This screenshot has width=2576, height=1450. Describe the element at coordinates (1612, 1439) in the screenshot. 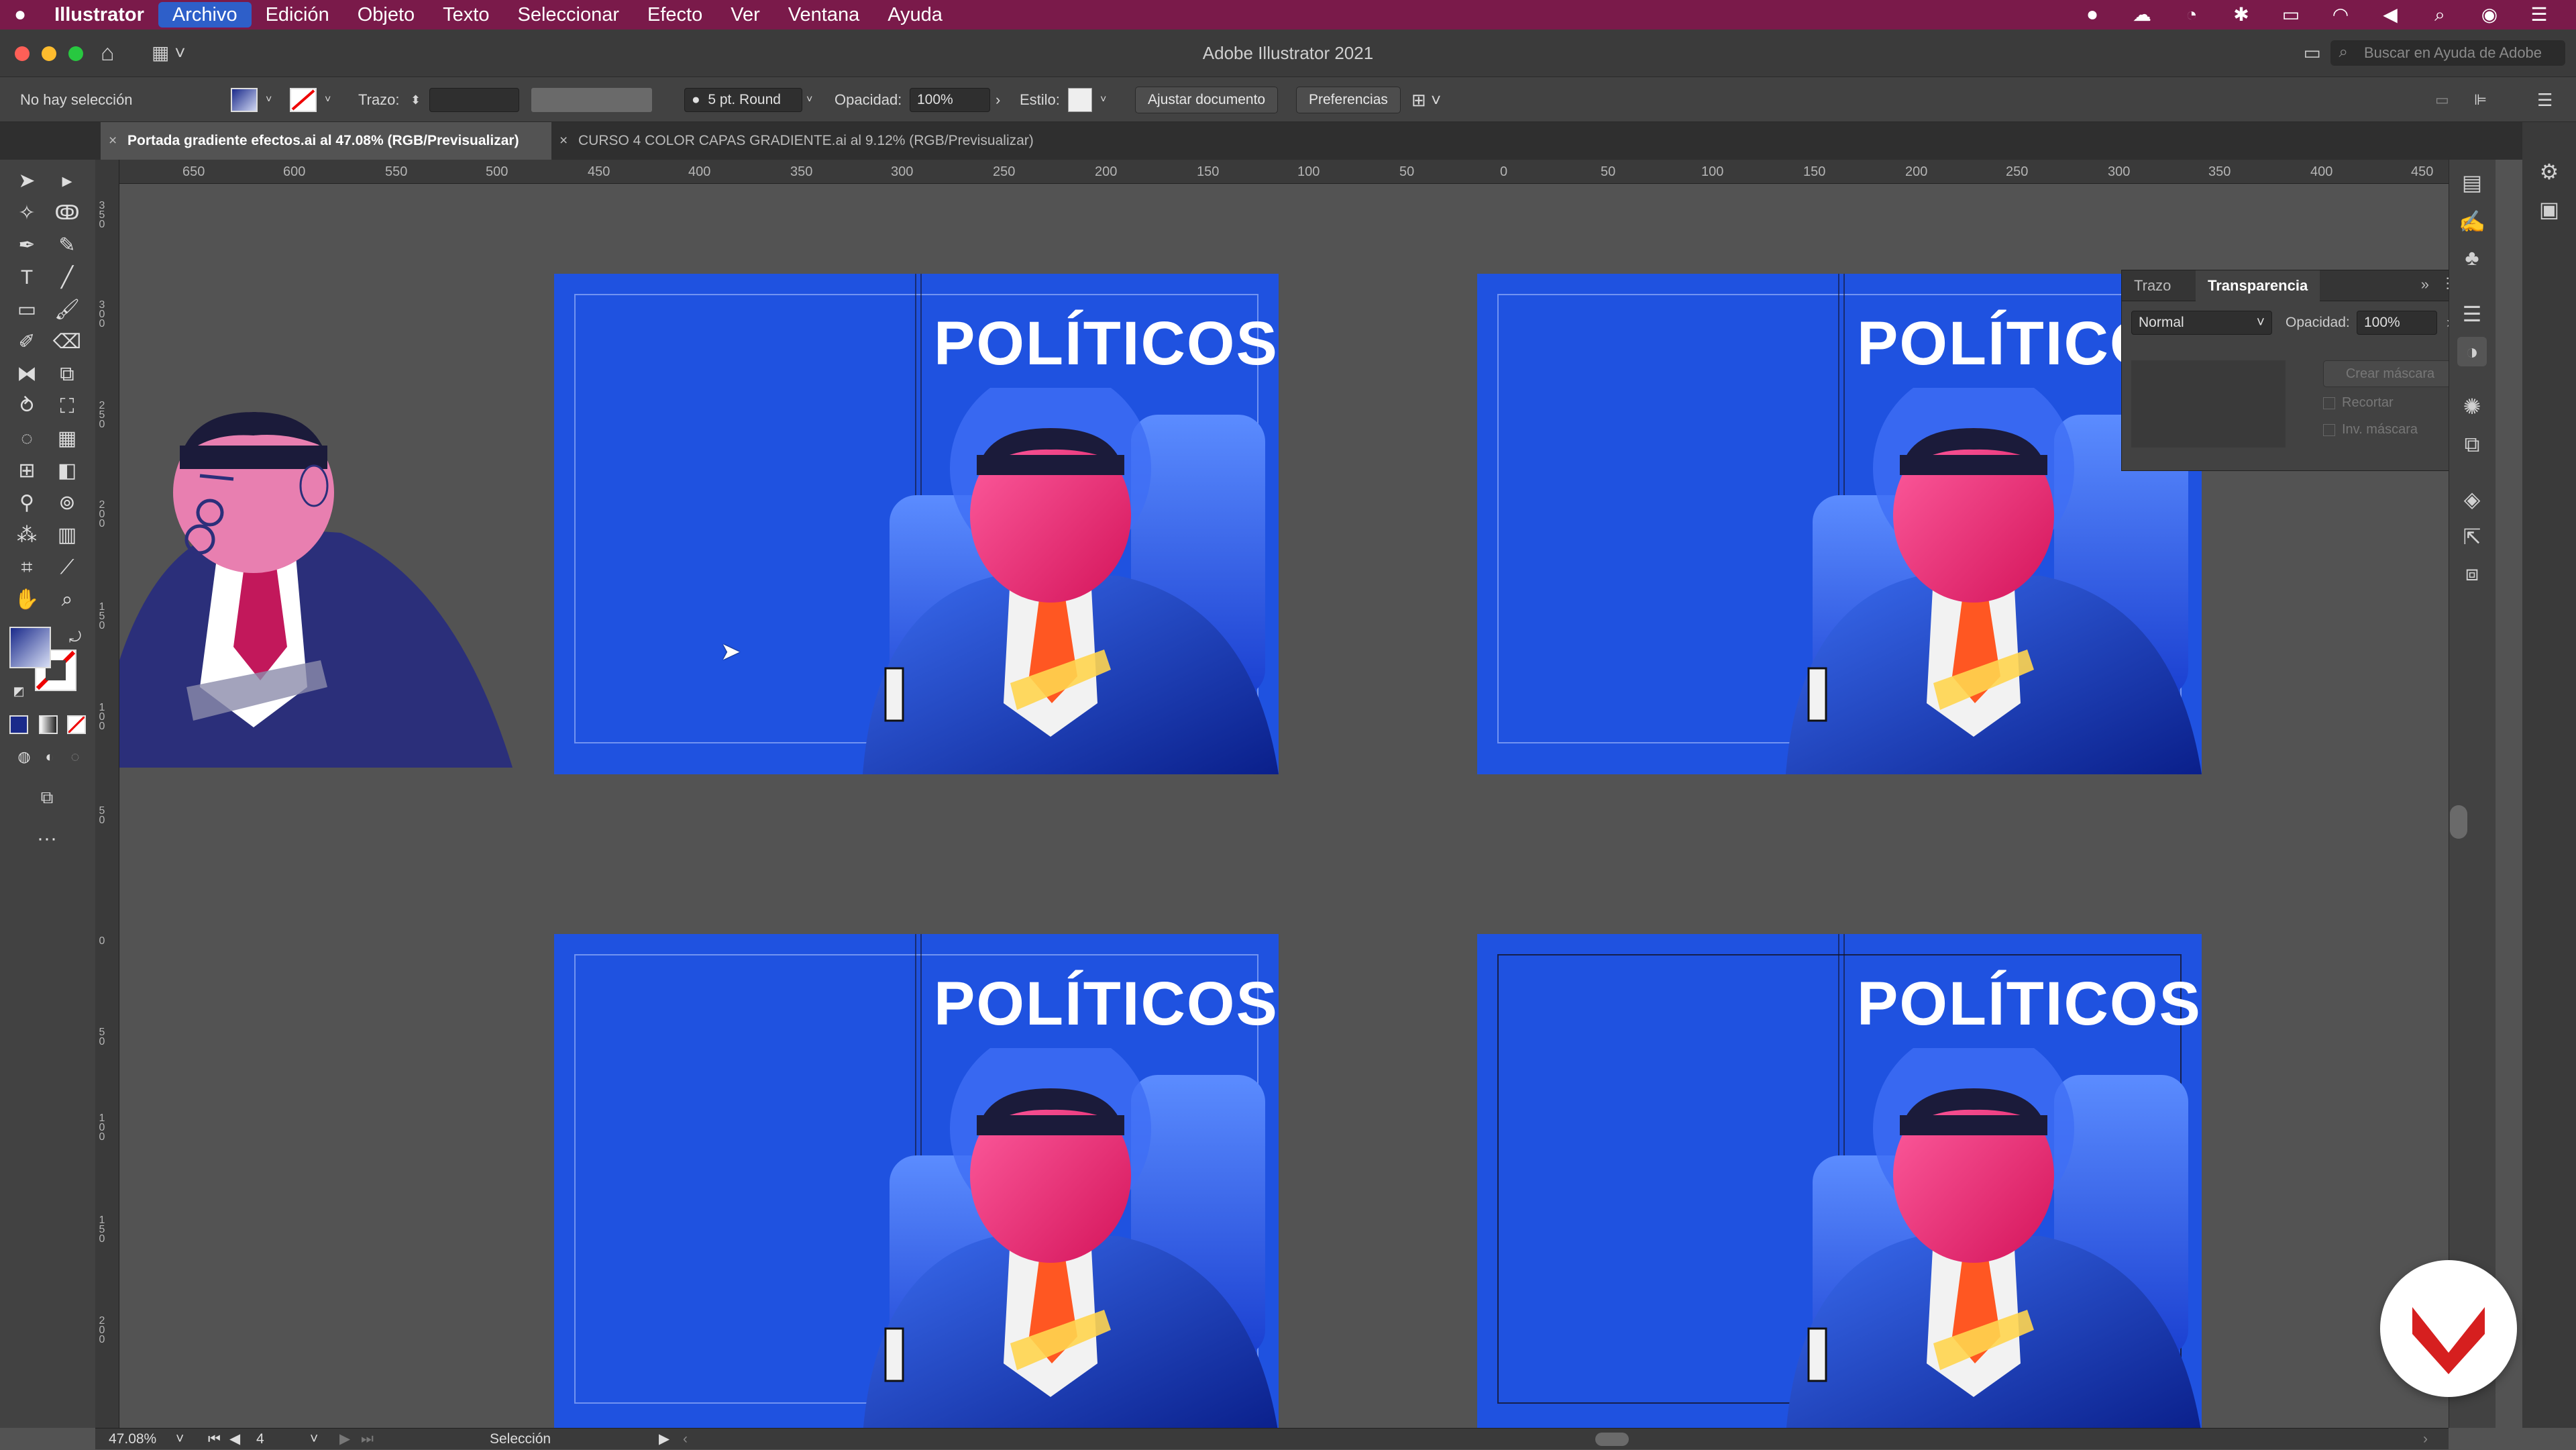

I see `horizontal-scroll-thumb` at that location.